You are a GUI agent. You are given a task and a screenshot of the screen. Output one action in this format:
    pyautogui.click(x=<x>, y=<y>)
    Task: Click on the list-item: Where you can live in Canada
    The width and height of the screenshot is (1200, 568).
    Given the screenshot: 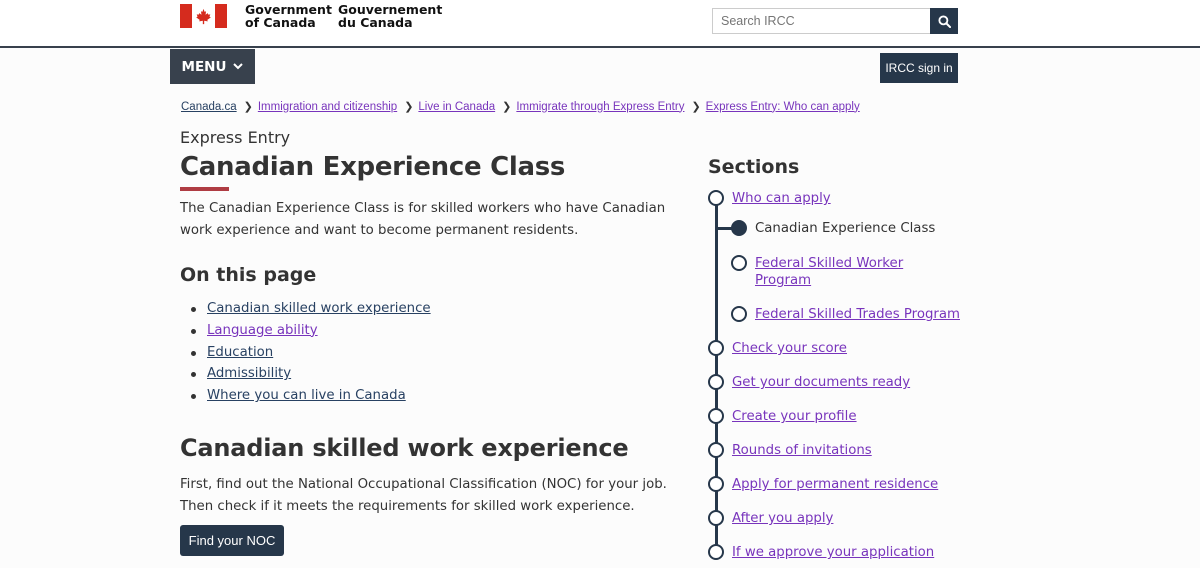 What is the action you would take?
    pyautogui.click(x=310, y=396)
    